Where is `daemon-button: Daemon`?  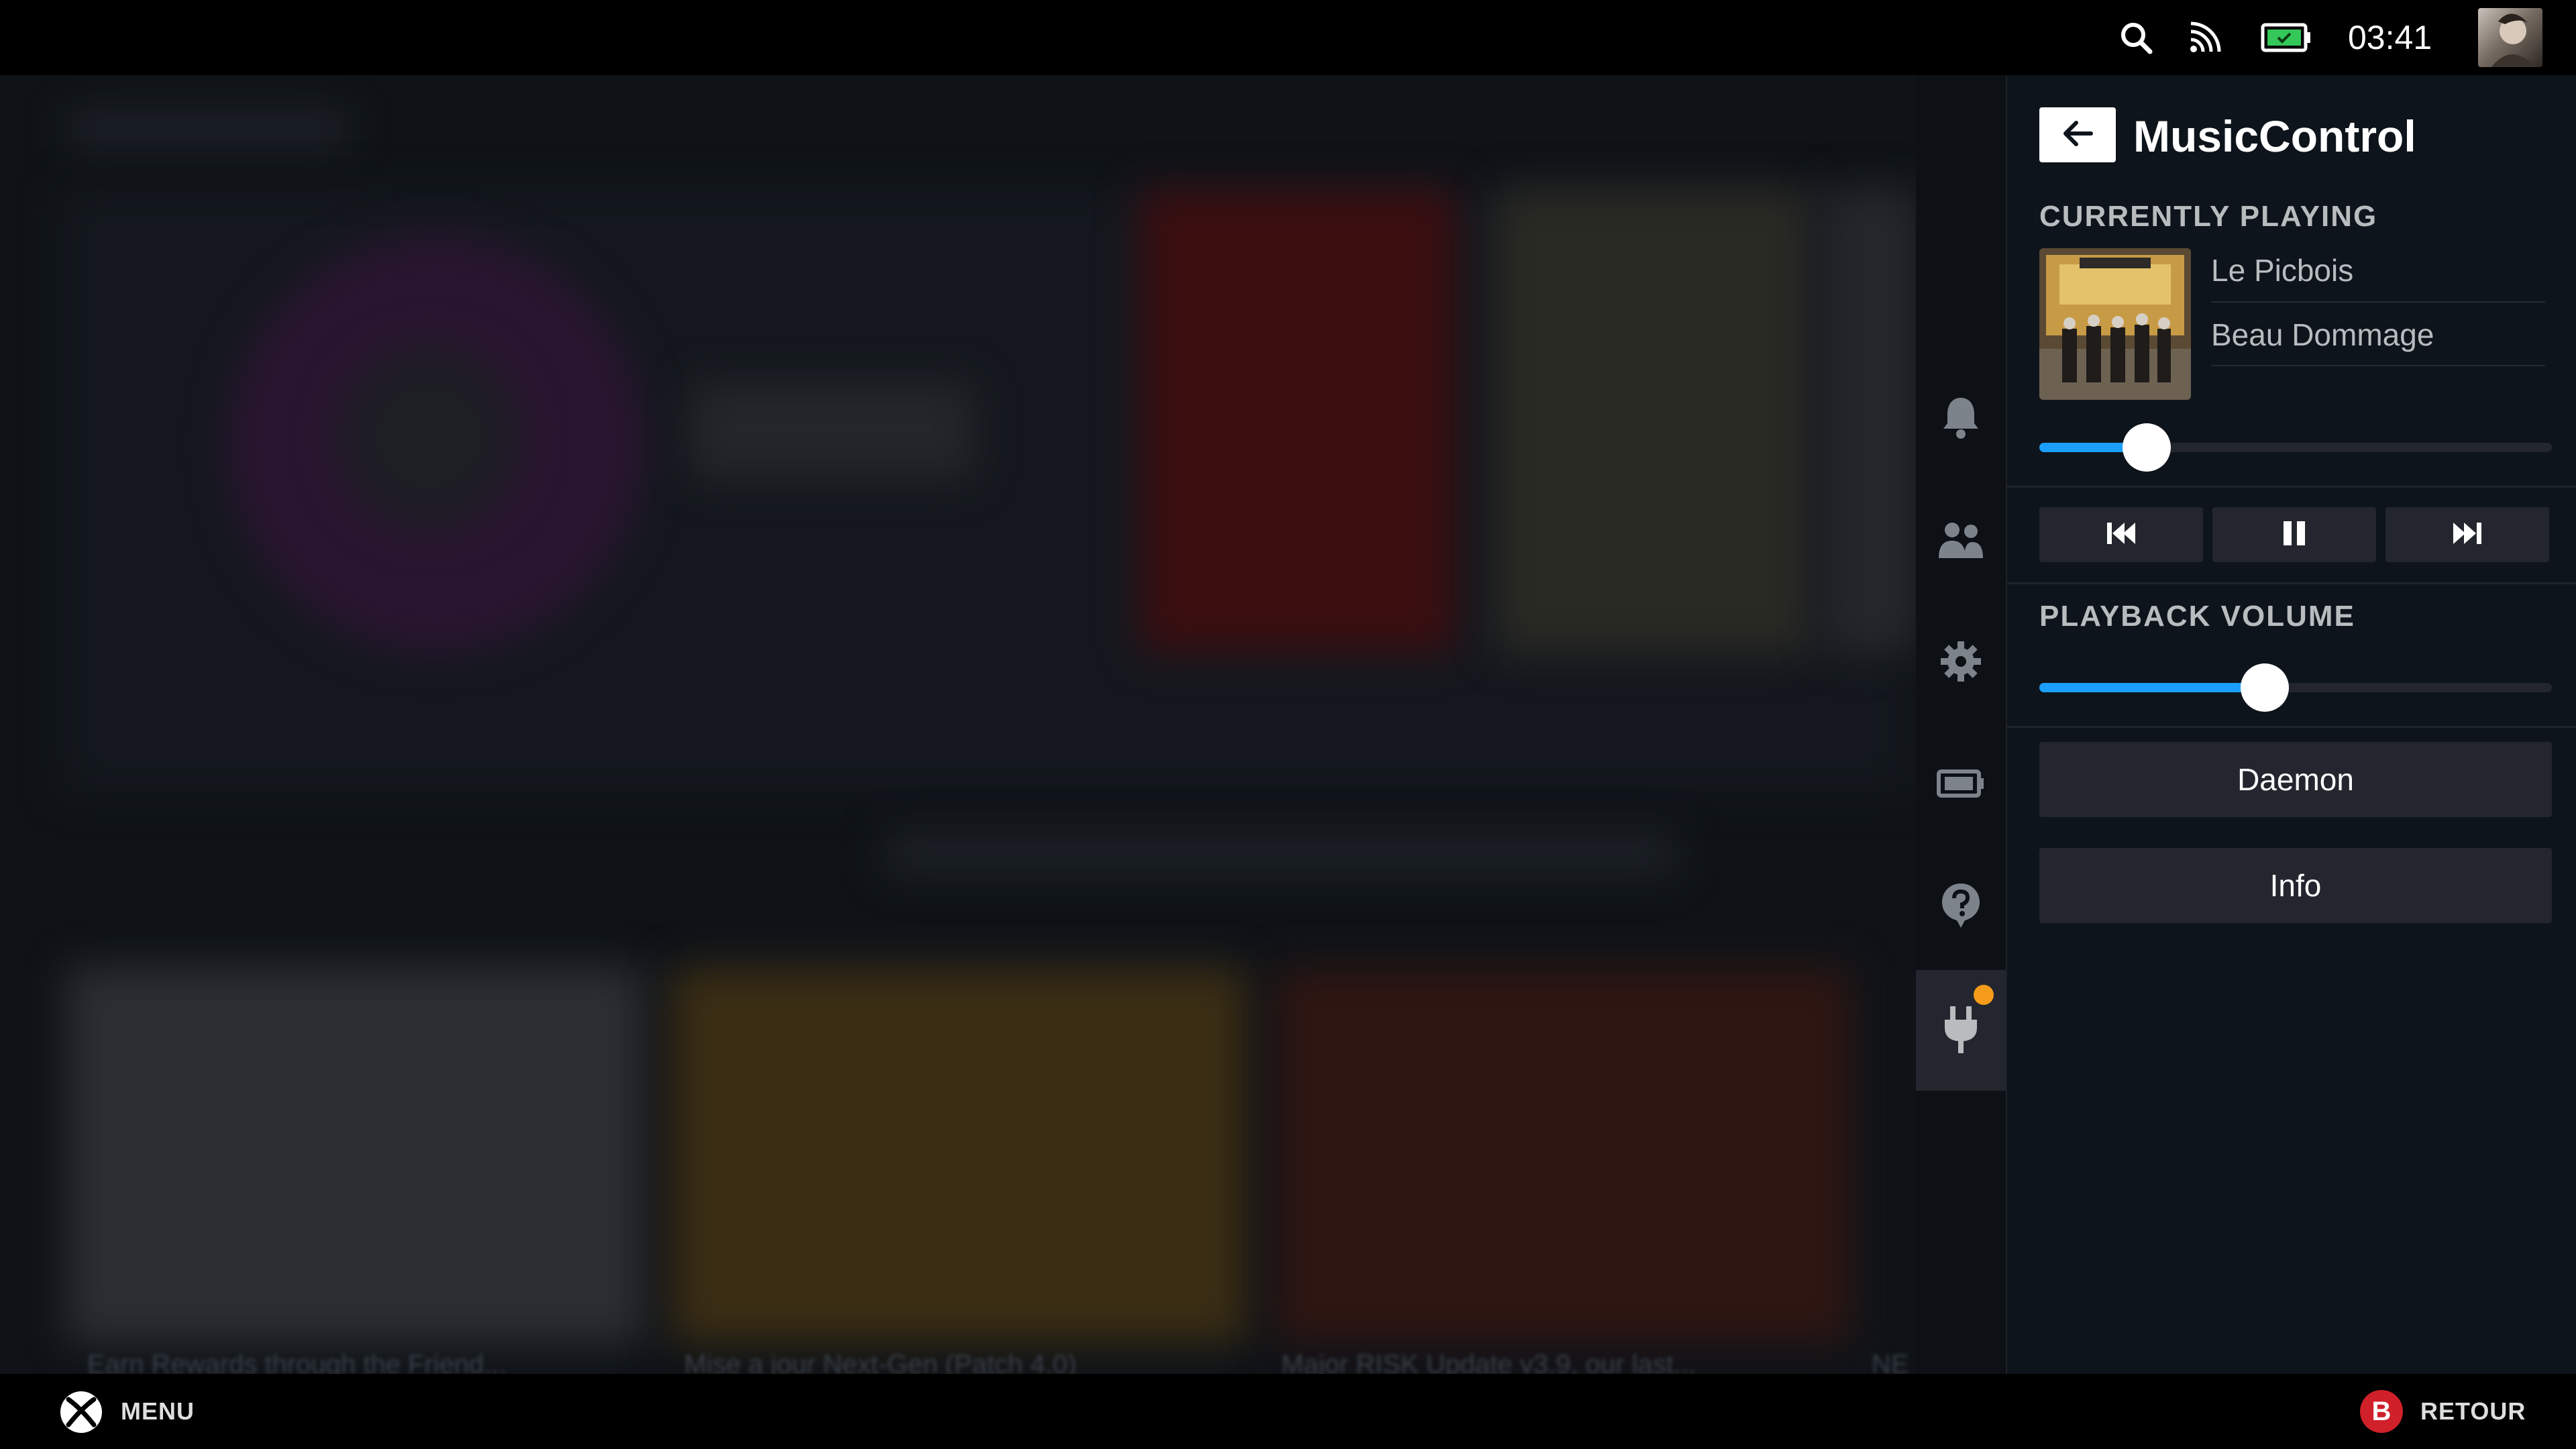
daemon-button: Daemon is located at coordinates (2295, 779).